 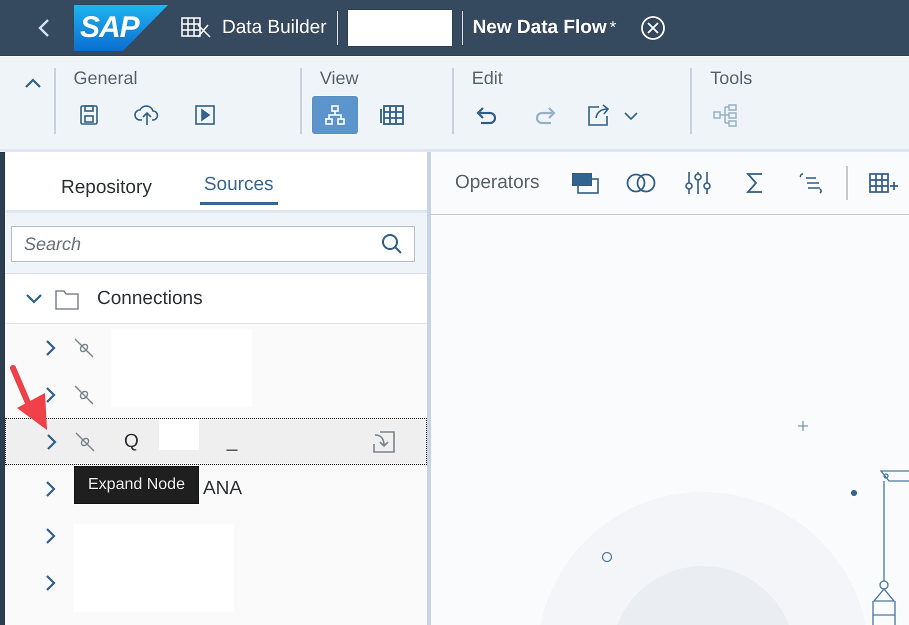 I want to click on document-title: New Data Flow, so click(x=539, y=28).